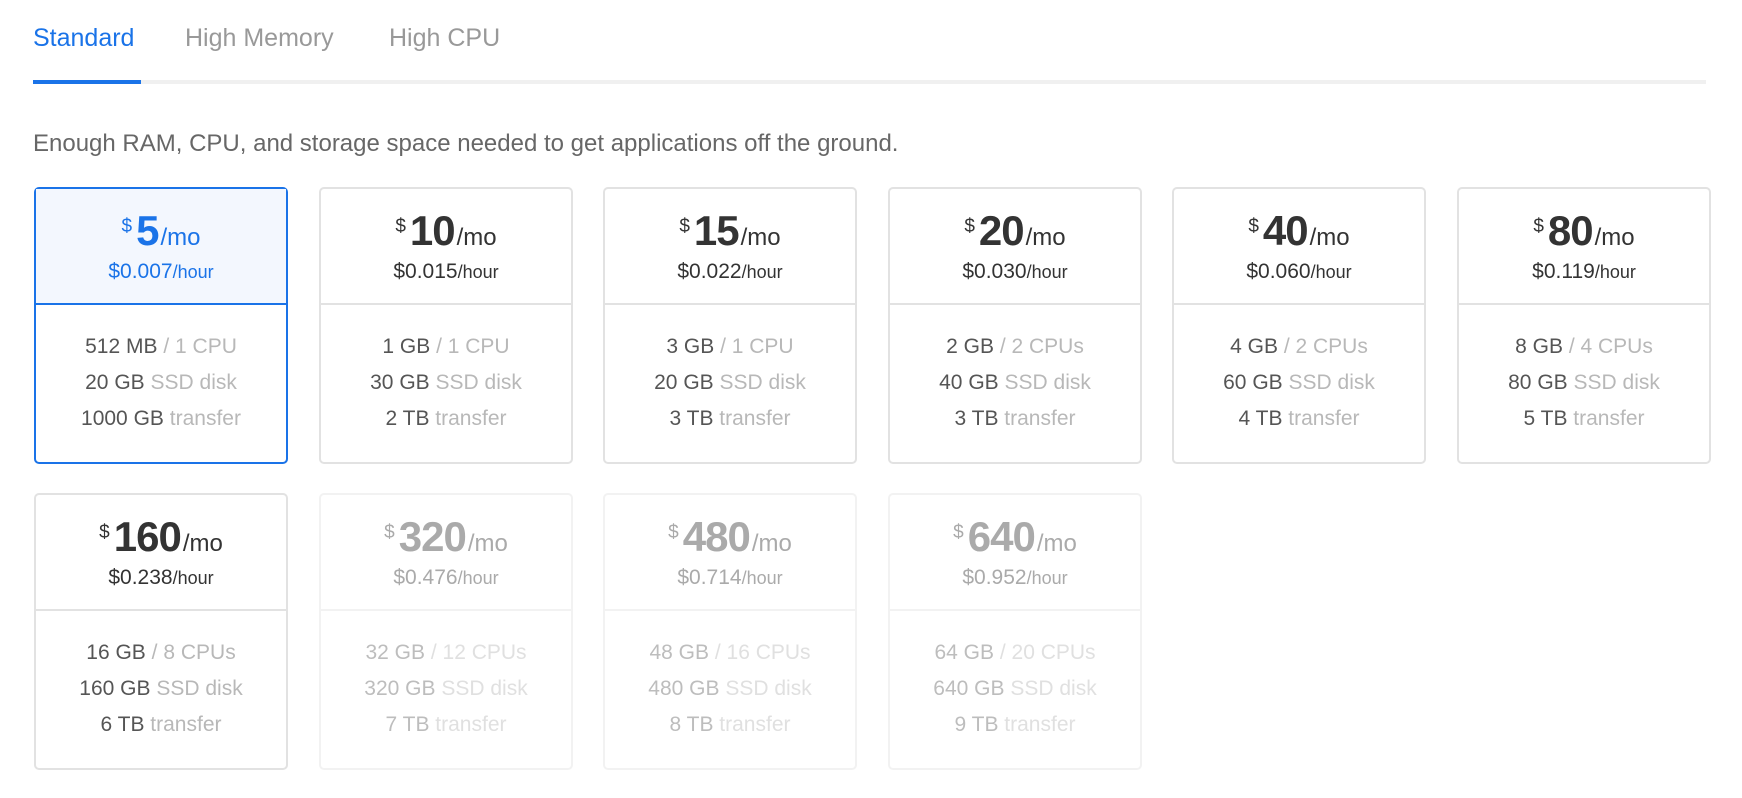 The height and width of the screenshot is (798, 1742). I want to click on cpu-value: / 12 CPUs, so click(478, 652).